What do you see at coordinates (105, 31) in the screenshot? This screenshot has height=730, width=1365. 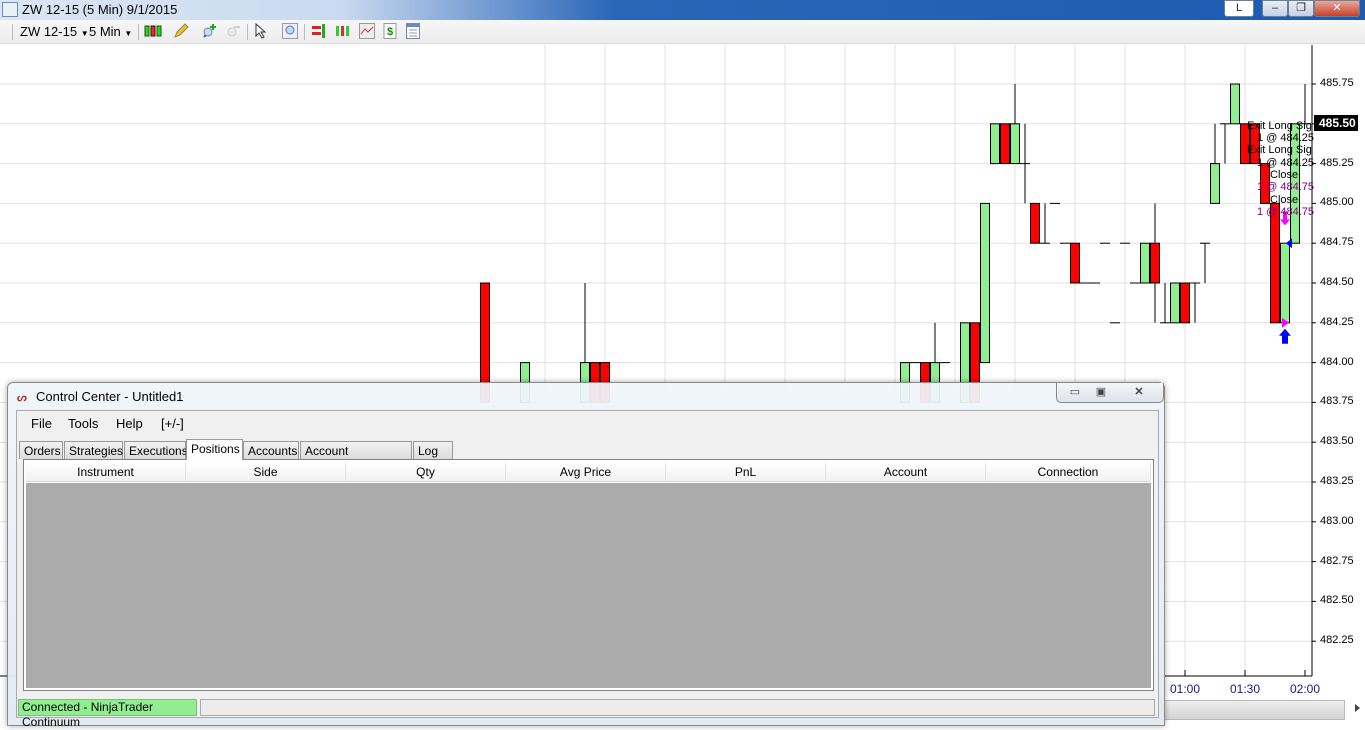 I see `interval-label: 5 Min` at bounding box center [105, 31].